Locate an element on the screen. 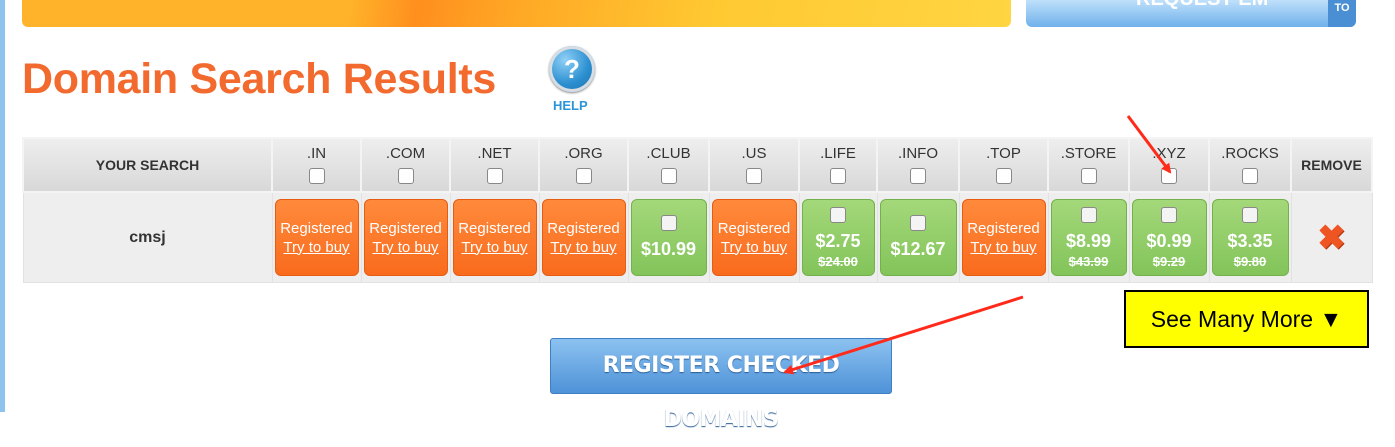  tld-label: .ROCKS is located at coordinates (1250, 153).